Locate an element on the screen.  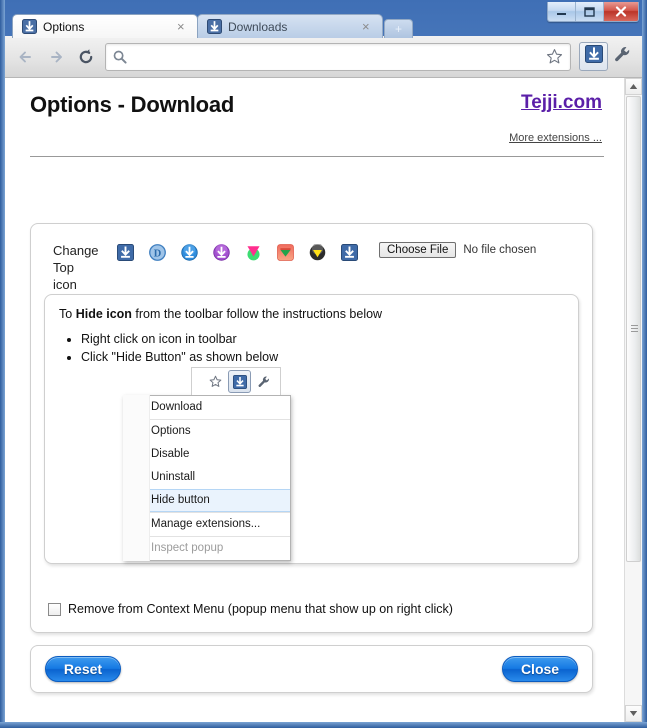
intro-bold: Hide icon is located at coordinates (103, 314).